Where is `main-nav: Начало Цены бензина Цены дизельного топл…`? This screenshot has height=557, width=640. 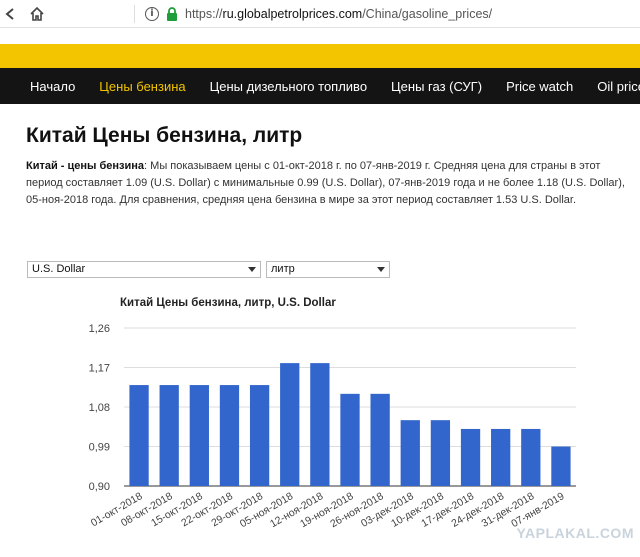
main-nav: Начало Цены бензина Цены дизельного топл… is located at coordinates (320, 86).